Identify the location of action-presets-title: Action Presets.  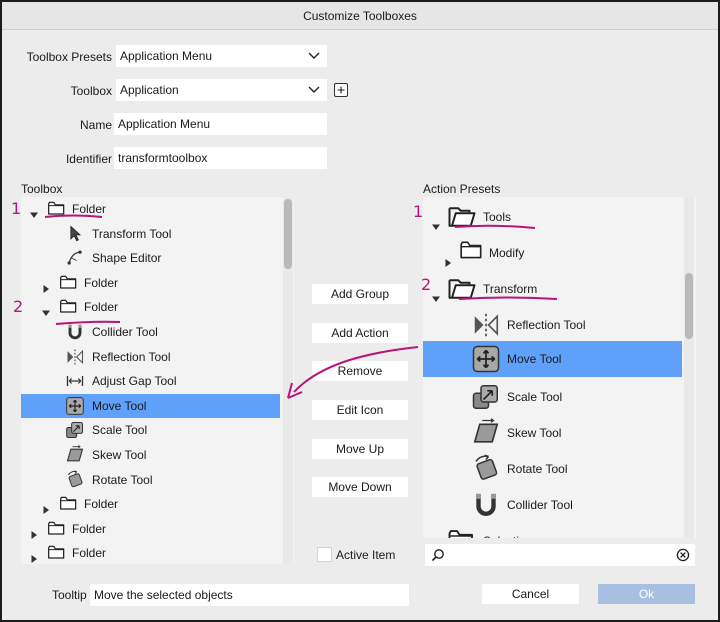
(462, 189).